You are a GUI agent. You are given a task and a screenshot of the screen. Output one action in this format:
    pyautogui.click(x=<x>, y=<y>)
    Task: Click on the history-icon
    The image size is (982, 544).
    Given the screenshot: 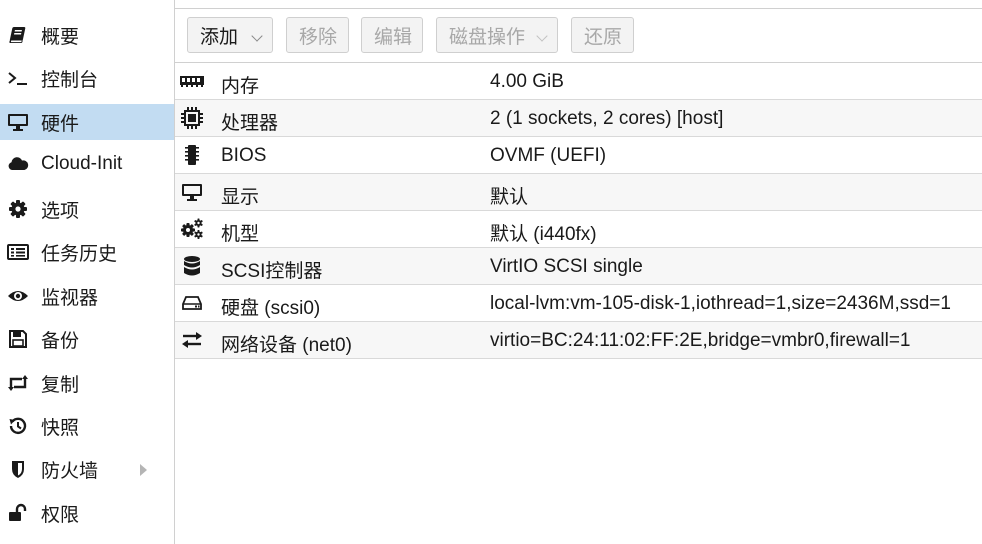 What is the action you would take?
    pyautogui.click(x=18, y=426)
    